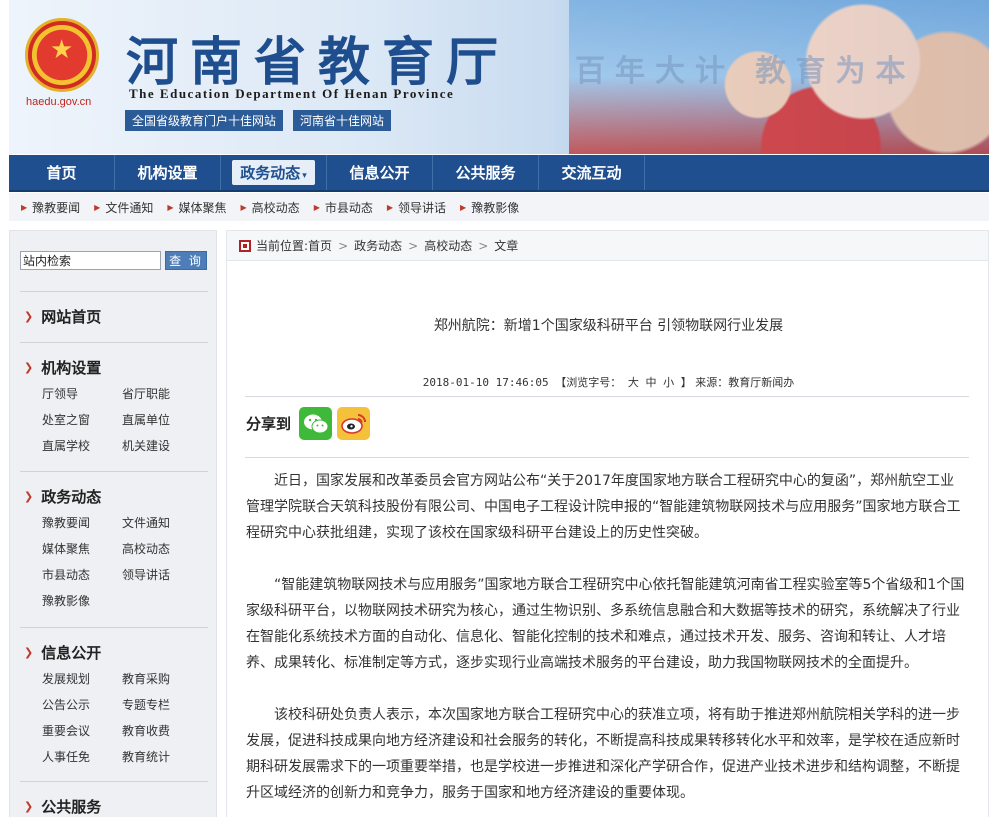 This screenshot has height=817, width=997. I want to click on sidebar-link: 媒体聚焦, so click(82, 549).